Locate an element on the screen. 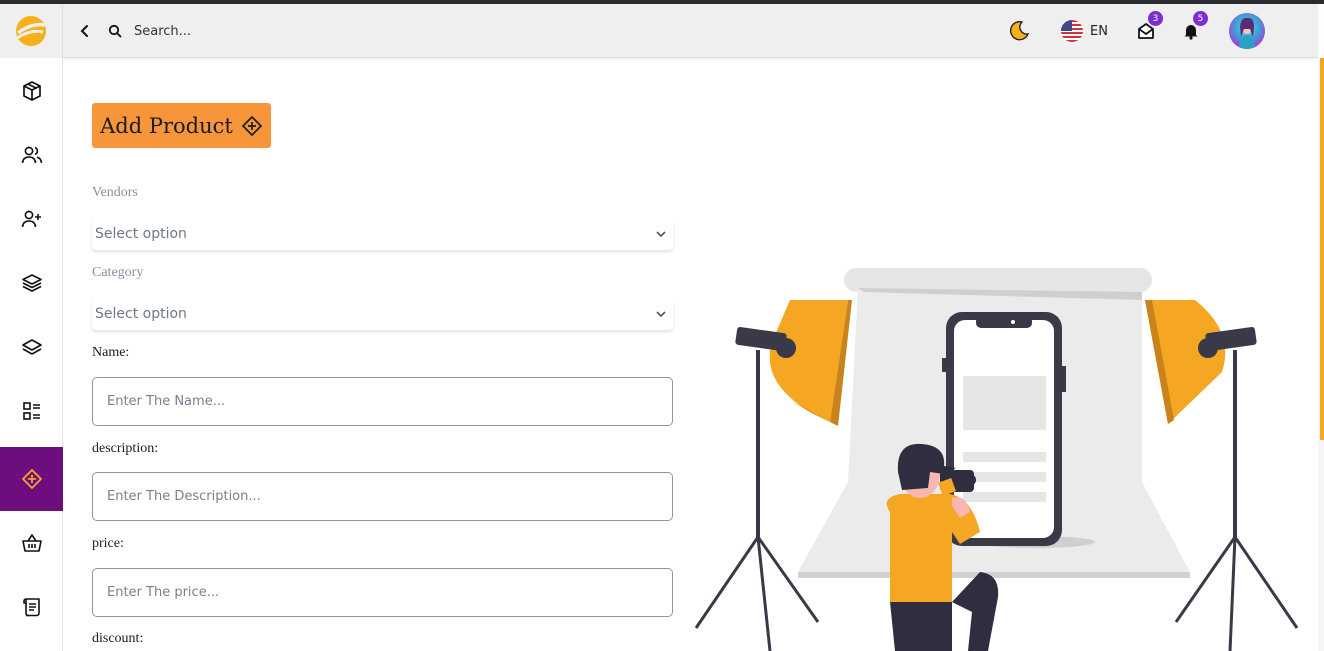 This screenshot has width=1324, height=651. name-input is located at coordinates (382, 401).